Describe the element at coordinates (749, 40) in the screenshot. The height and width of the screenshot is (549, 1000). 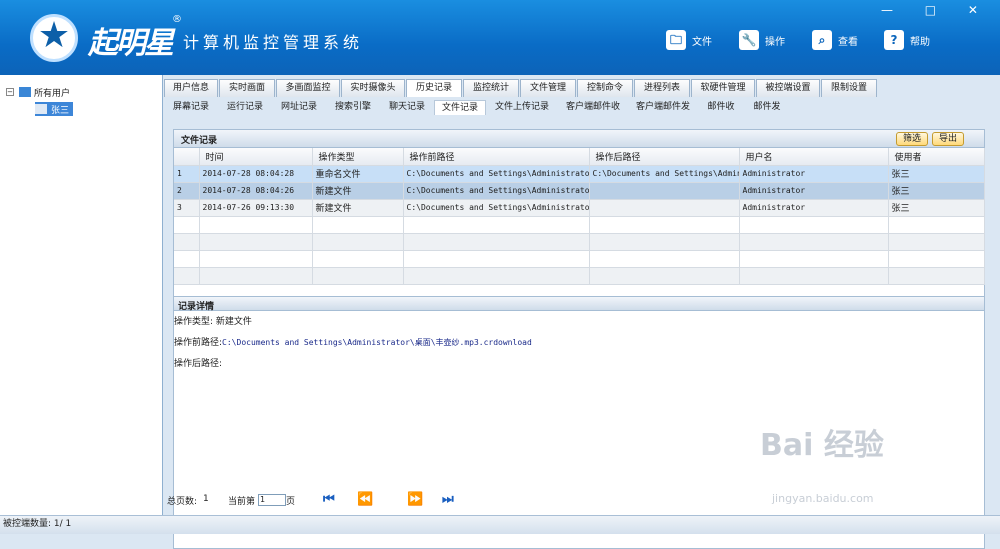
I see `wrench-icon: 🔧` at that location.